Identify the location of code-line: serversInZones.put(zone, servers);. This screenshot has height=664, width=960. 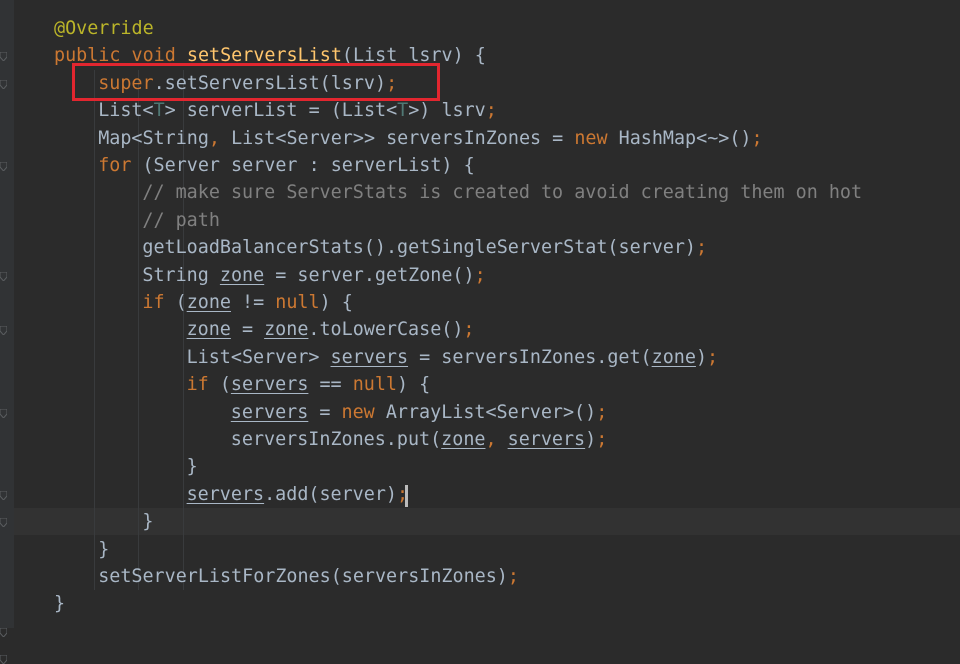
(419, 439).